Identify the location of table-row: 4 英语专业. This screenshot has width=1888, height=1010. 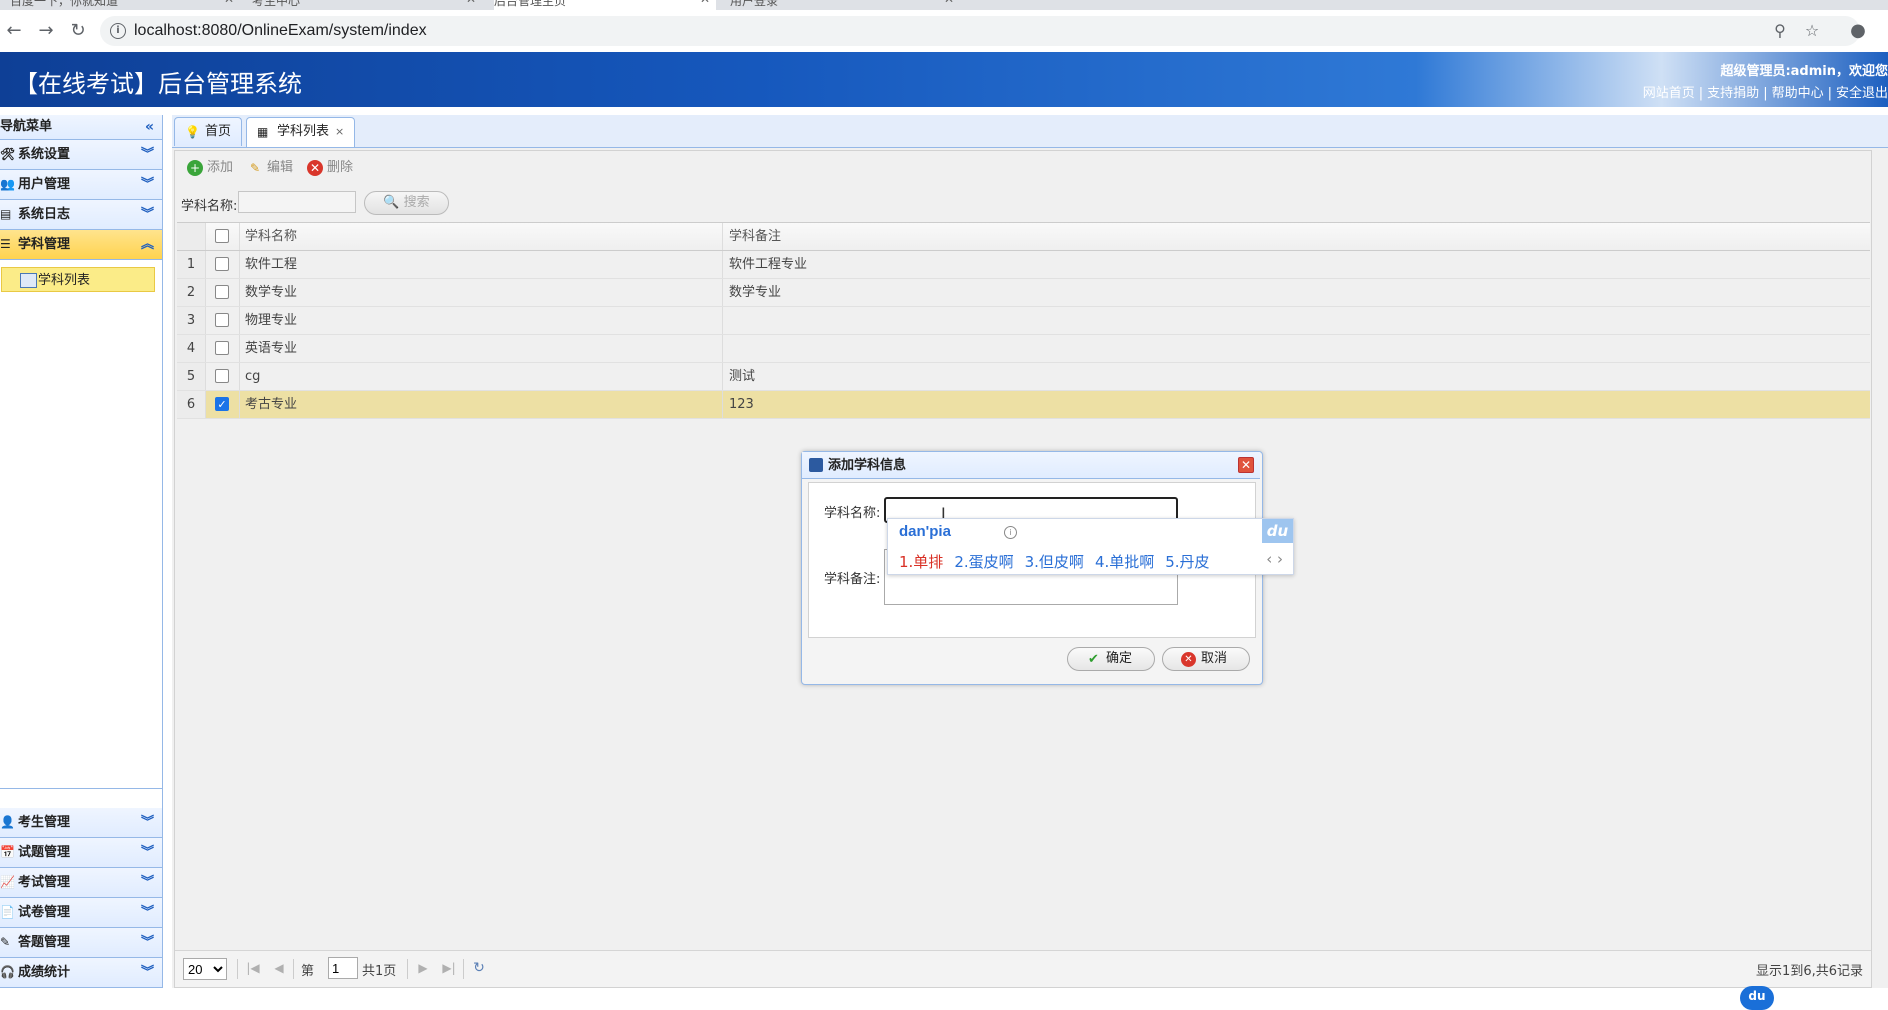
(1023, 349).